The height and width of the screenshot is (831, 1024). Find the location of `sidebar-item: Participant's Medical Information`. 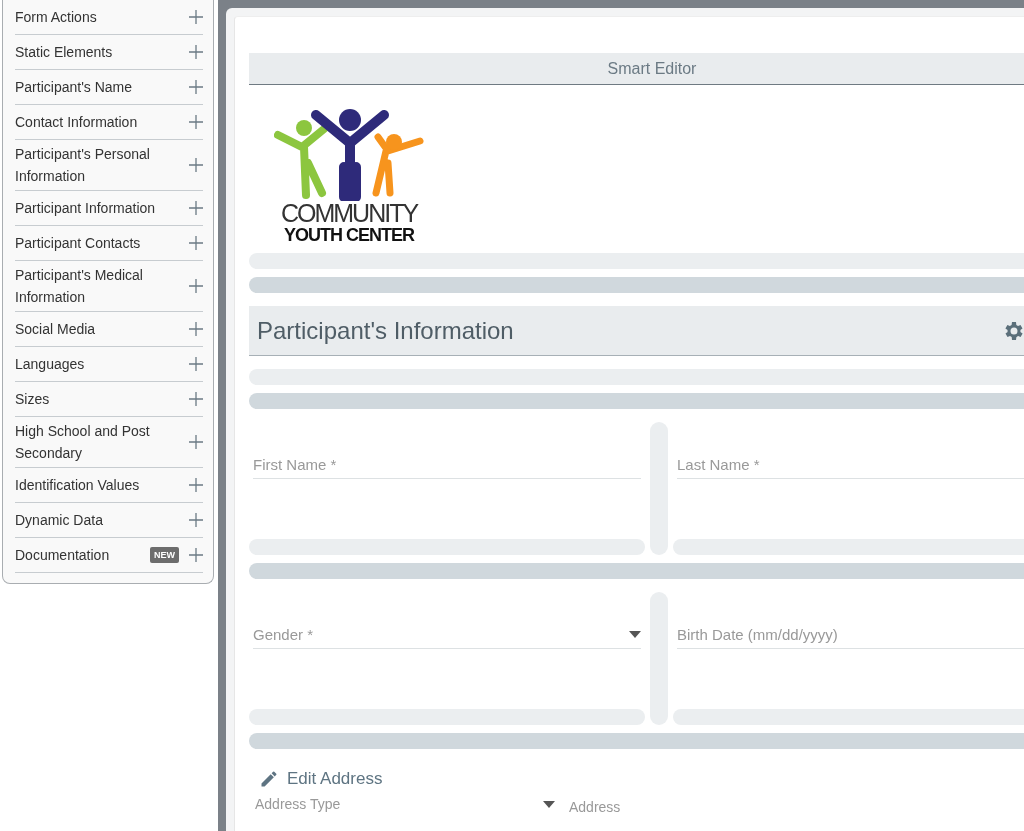

sidebar-item: Participant's Medical Information is located at coordinates (109, 286).